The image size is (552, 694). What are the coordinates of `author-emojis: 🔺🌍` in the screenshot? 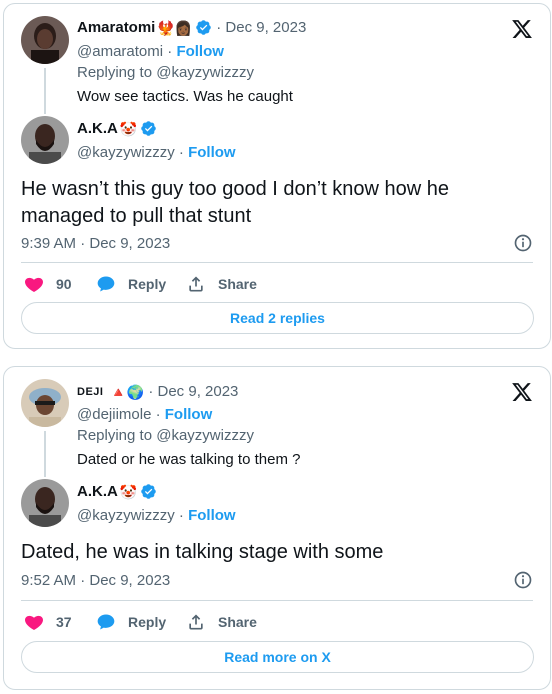 It's located at (127, 391).